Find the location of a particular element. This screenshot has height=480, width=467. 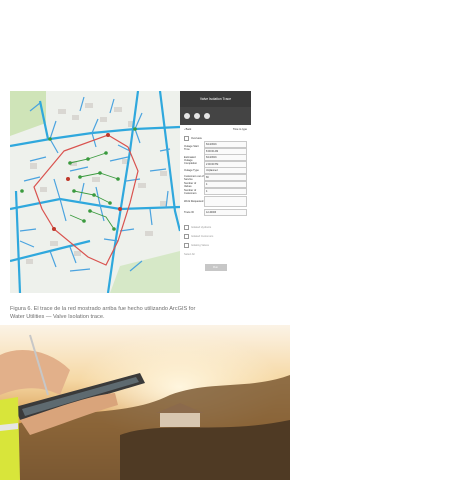

field-row: Customers out of Service 66 is located at coordinates (215, 177).